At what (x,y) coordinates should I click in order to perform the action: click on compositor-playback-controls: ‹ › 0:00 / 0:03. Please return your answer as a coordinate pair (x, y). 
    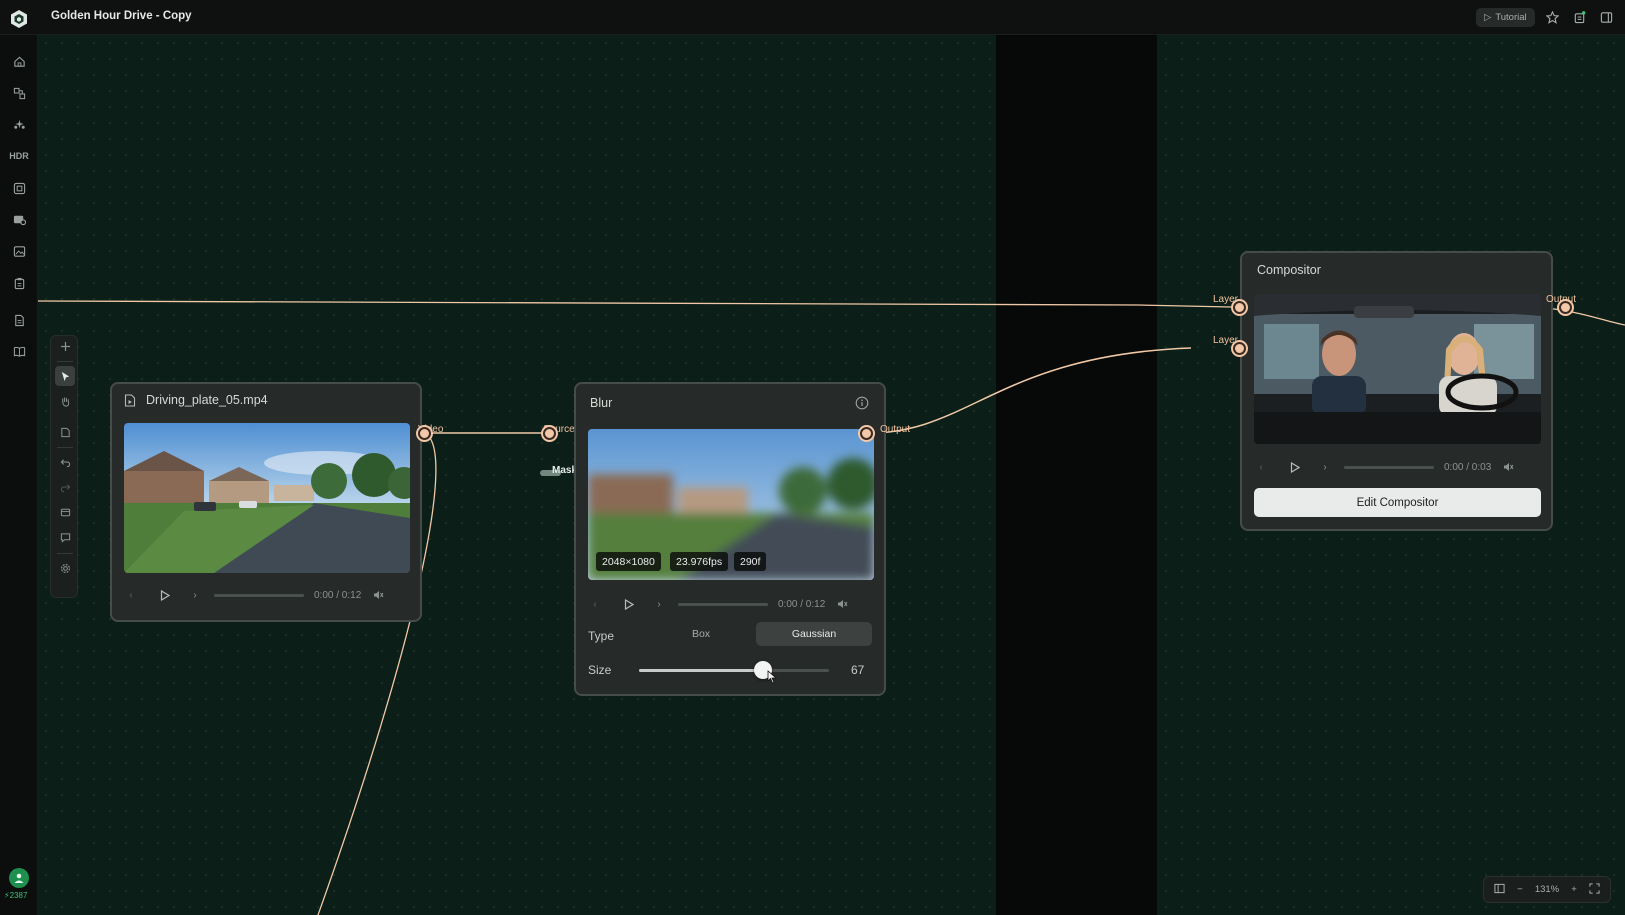
    Looking at the image, I should click on (1397, 467).